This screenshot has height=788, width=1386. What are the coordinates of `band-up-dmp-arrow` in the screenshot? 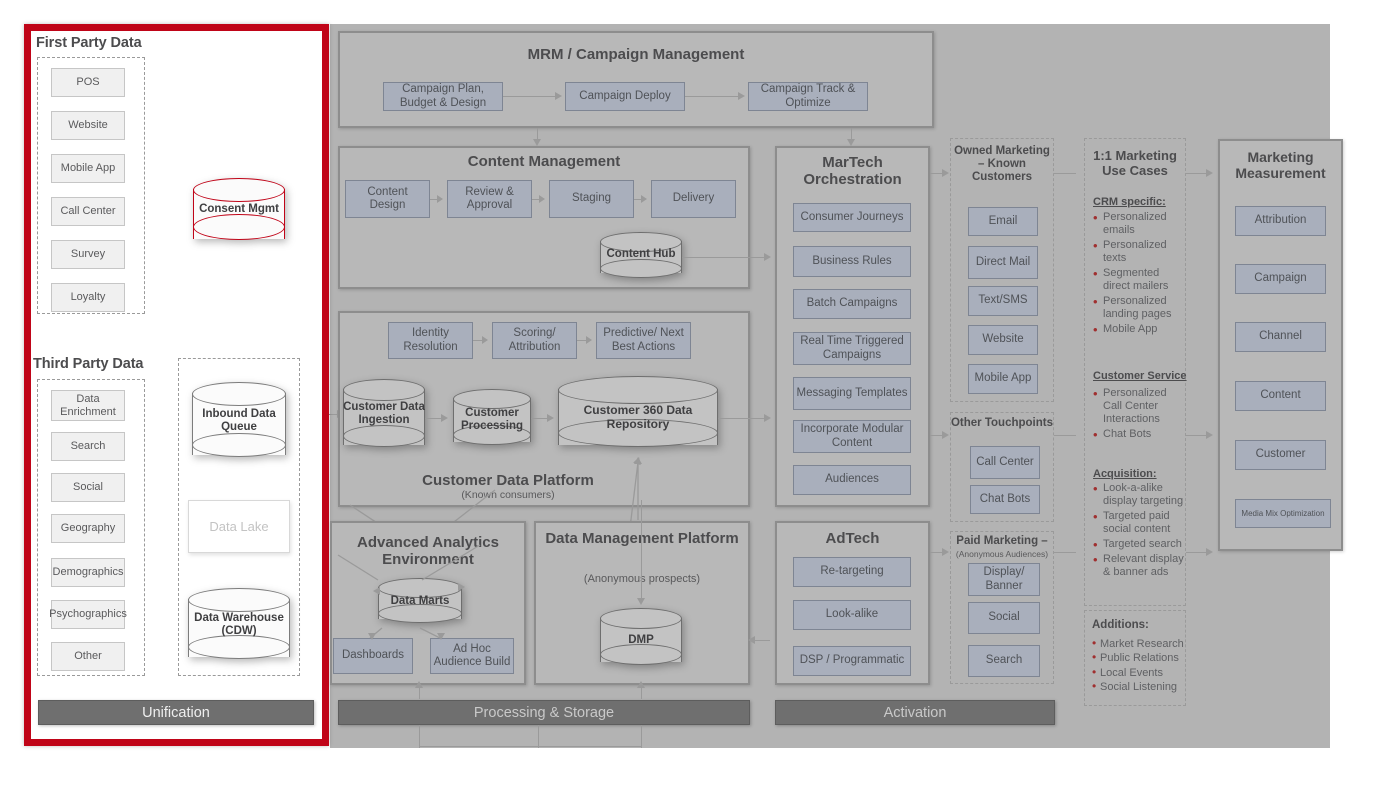 It's located at (641, 684).